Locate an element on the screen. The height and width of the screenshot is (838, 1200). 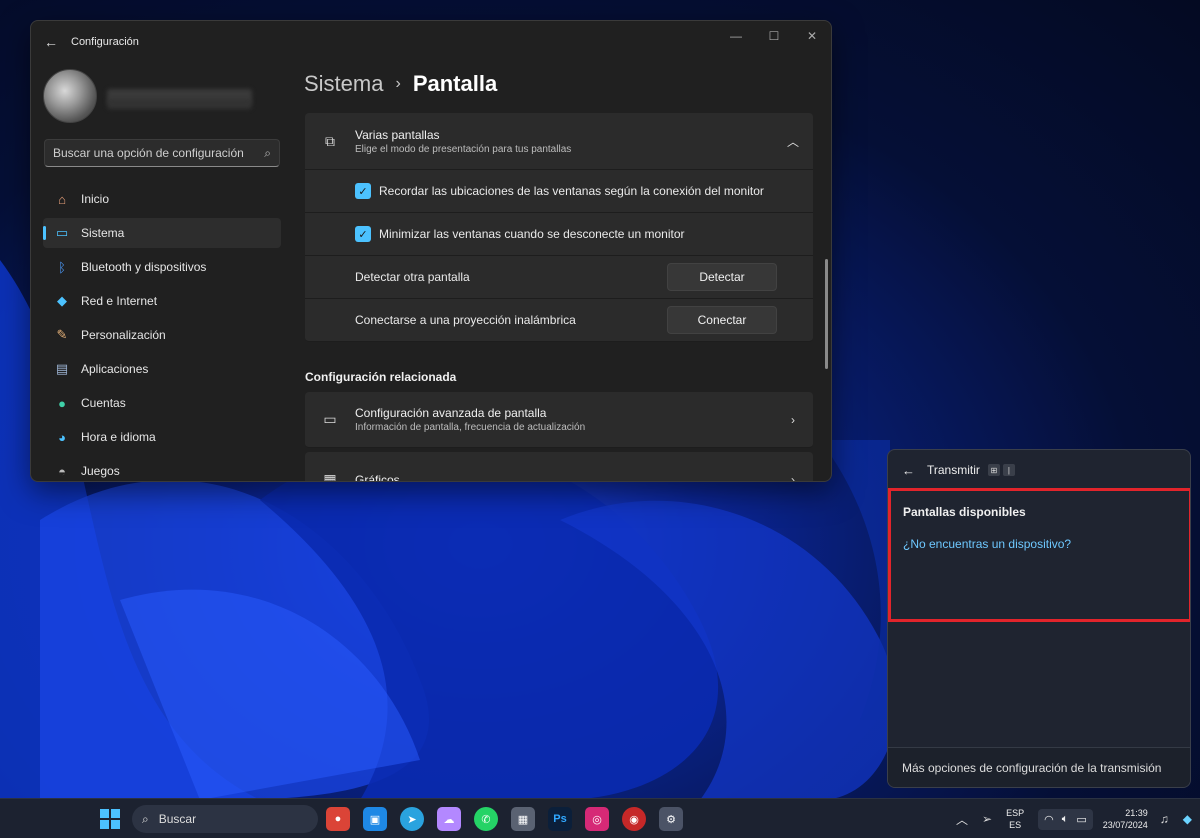
sidebar-item-inicio: ⌂ Inicio is located at coordinates (162, 199).